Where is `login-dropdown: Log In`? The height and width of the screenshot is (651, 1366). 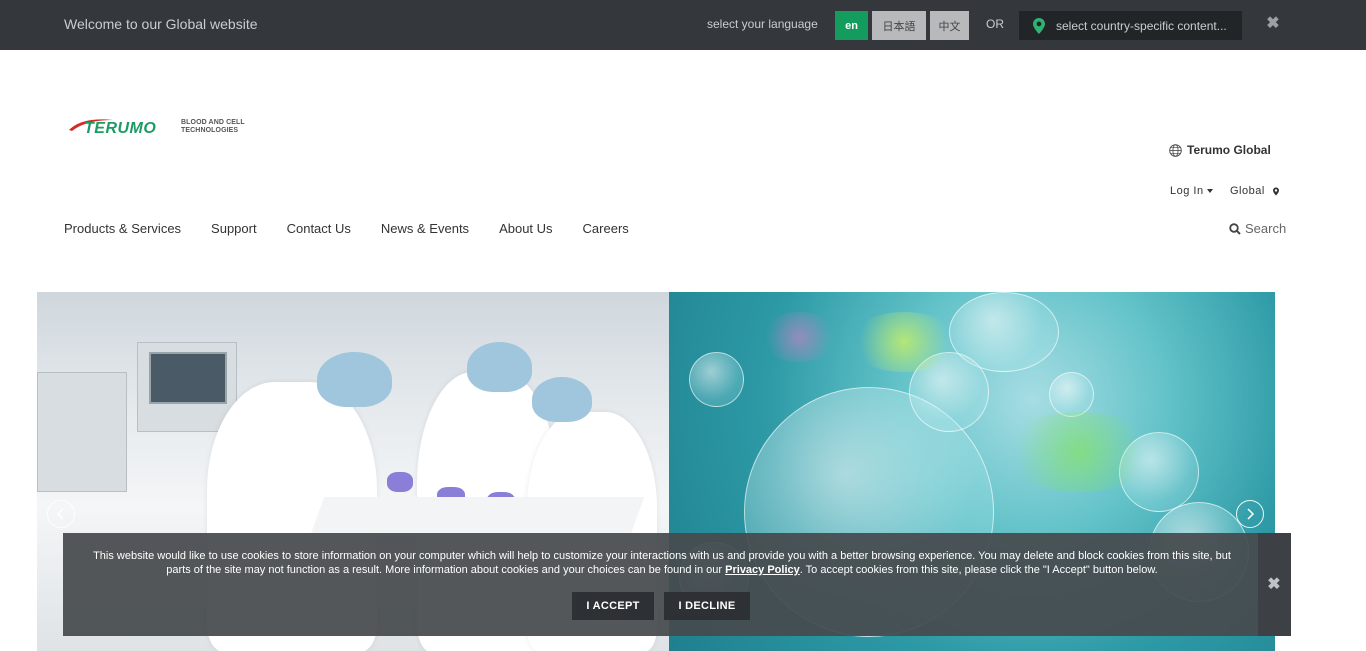 login-dropdown: Log In is located at coordinates (1191, 191).